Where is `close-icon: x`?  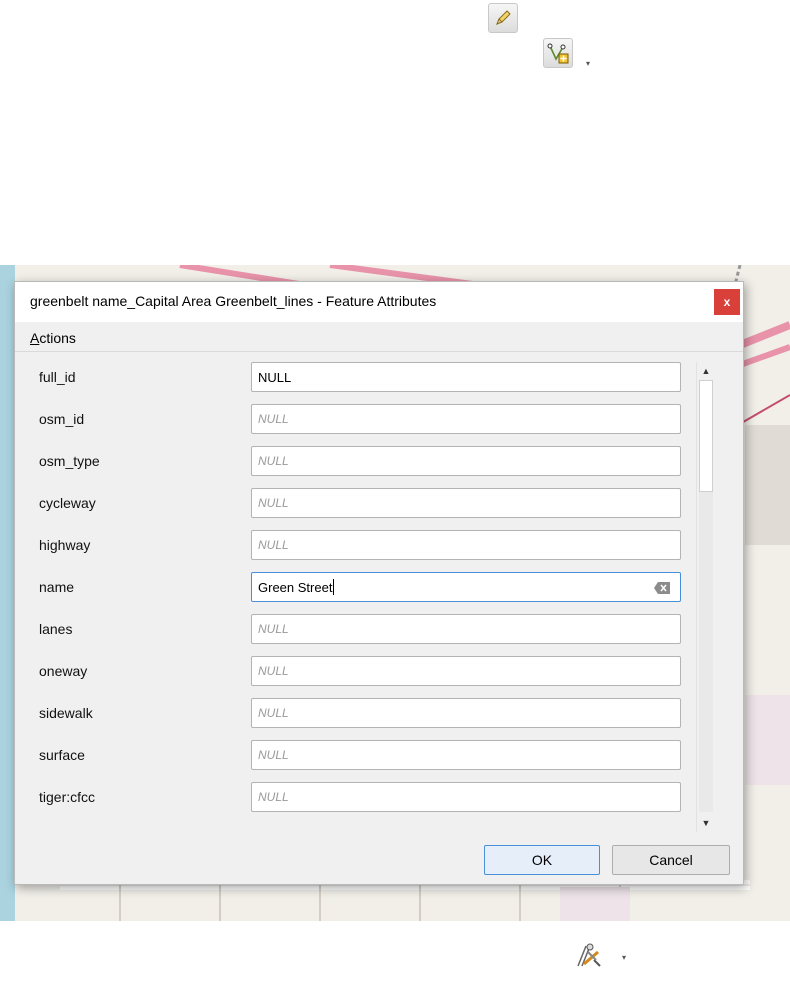
close-icon: x is located at coordinates (727, 302).